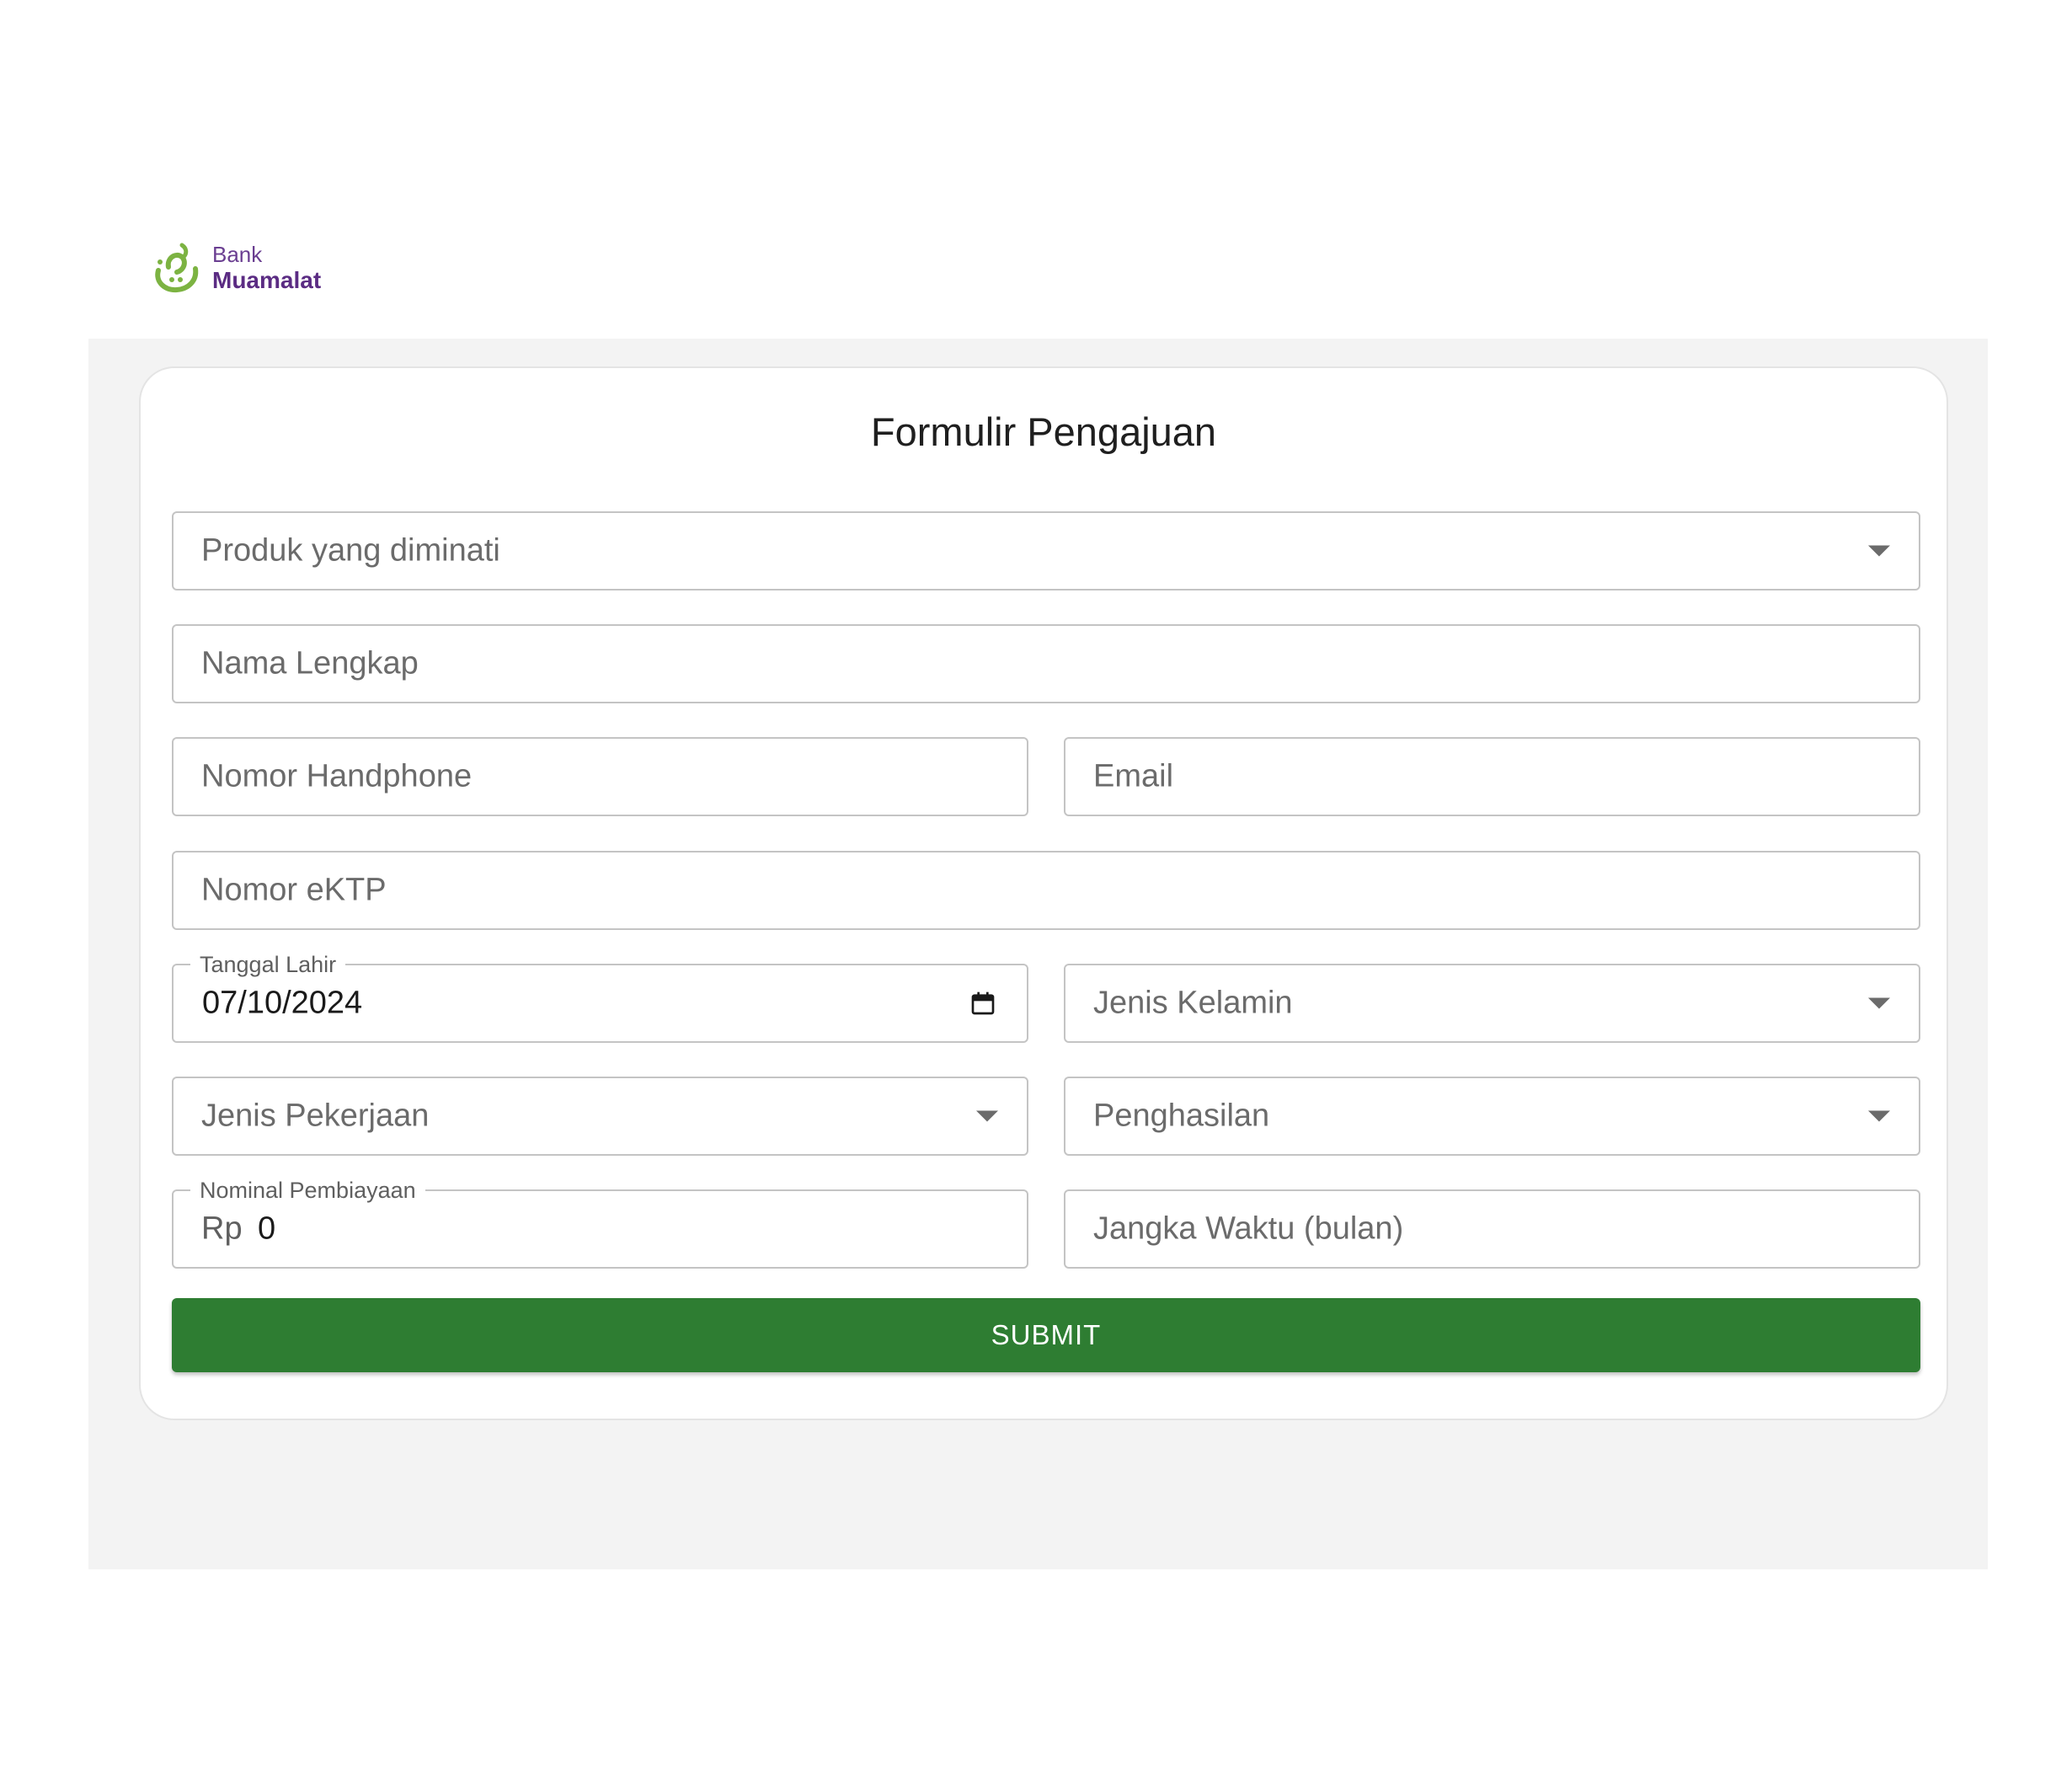 This screenshot has width=2072, height=1769. I want to click on bank-logo: Bank Muamalat, so click(242, 267).